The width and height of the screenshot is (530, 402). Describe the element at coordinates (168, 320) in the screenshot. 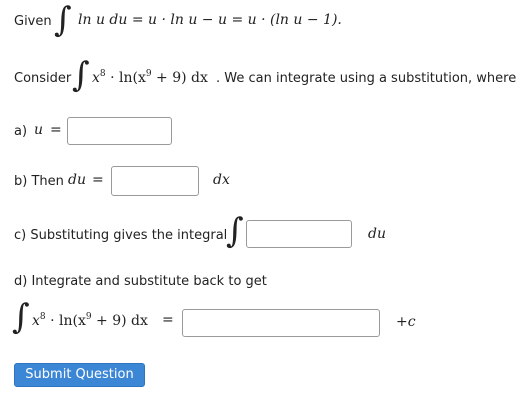

I see `part-d-eq: =` at that location.